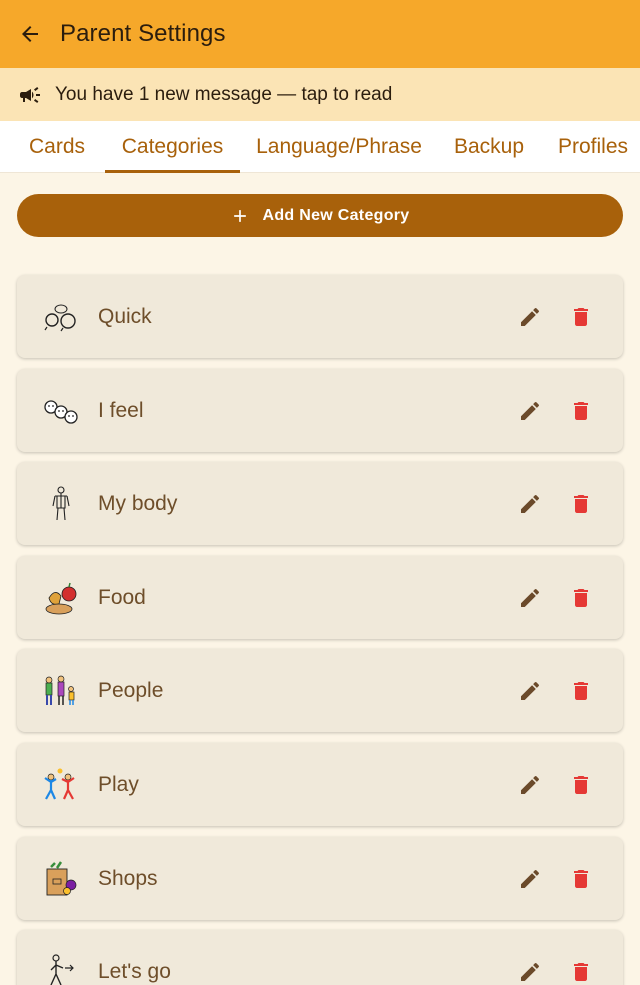 The image size is (640, 985). I want to click on tab-categories: Categories, so click(172, 147).